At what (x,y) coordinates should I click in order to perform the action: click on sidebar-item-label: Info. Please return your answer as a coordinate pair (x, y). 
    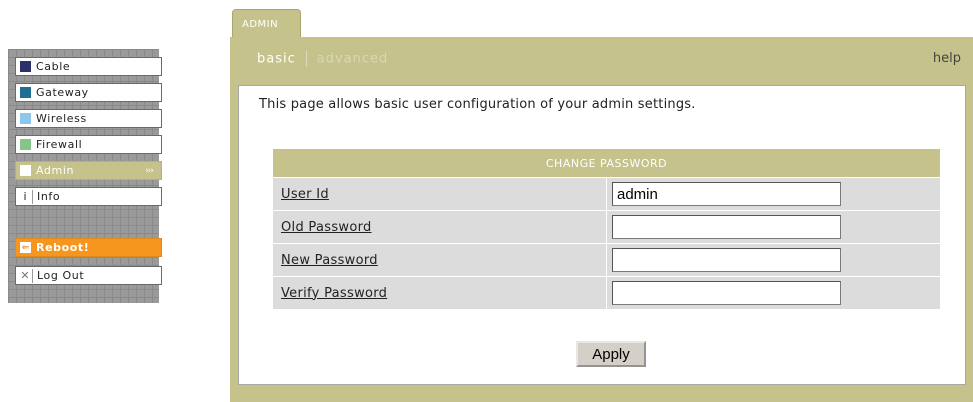
    Looking at the image, I should click on (49, 196).